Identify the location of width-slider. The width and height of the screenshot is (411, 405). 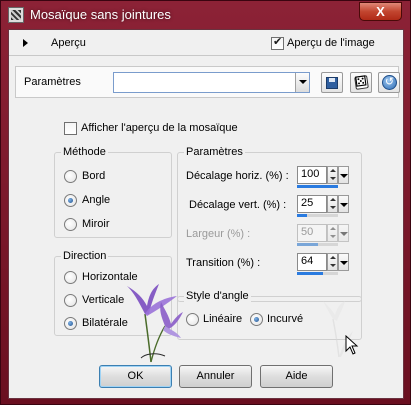
(317, 244).